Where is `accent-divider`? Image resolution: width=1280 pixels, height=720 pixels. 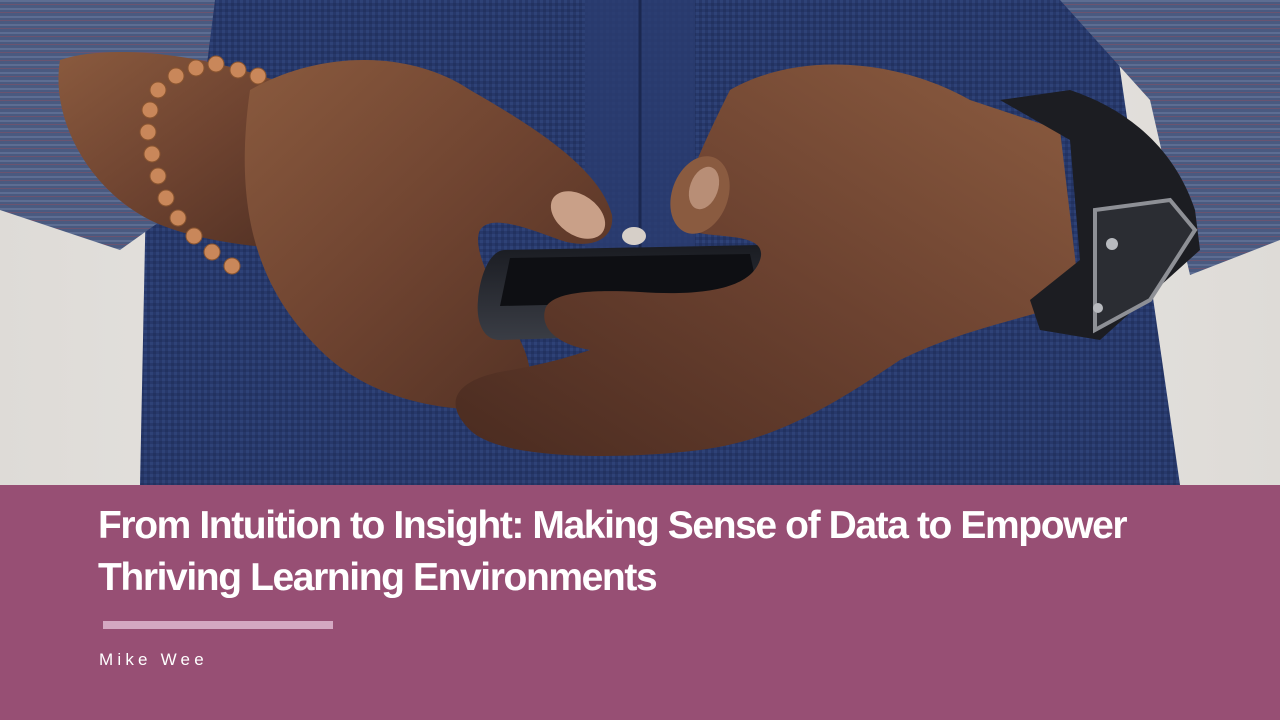
accent-divider is located at coordinates (218, 625).